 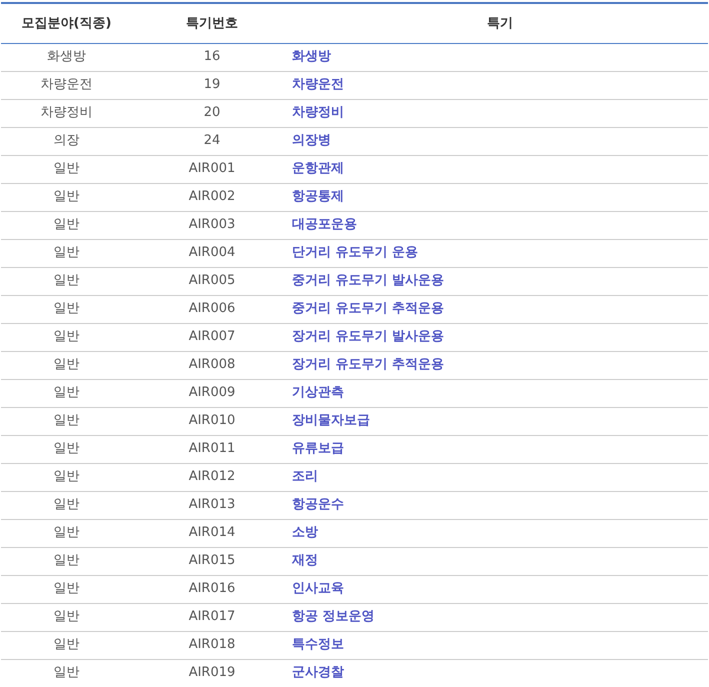 I want to click on table-cell: AIR017, so click(x=212, y=617).